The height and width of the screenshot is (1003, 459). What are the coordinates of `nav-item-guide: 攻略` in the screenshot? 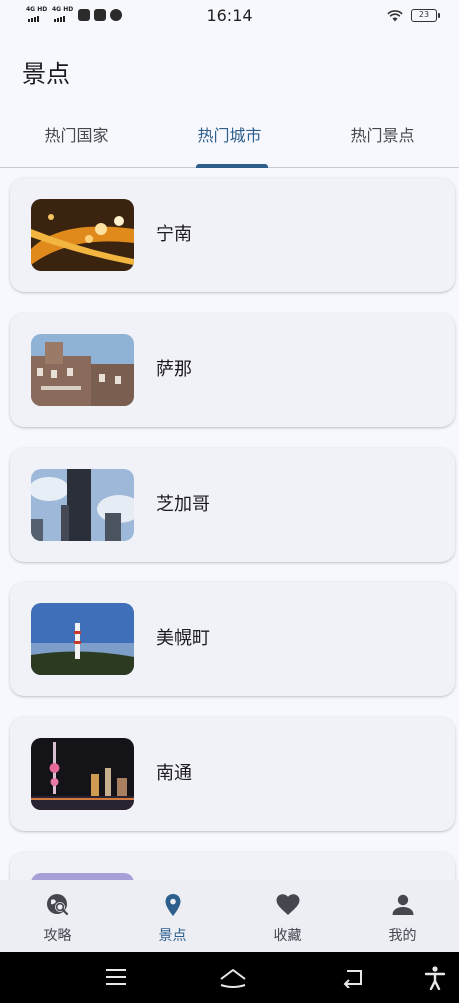 It's located at (57, 916).